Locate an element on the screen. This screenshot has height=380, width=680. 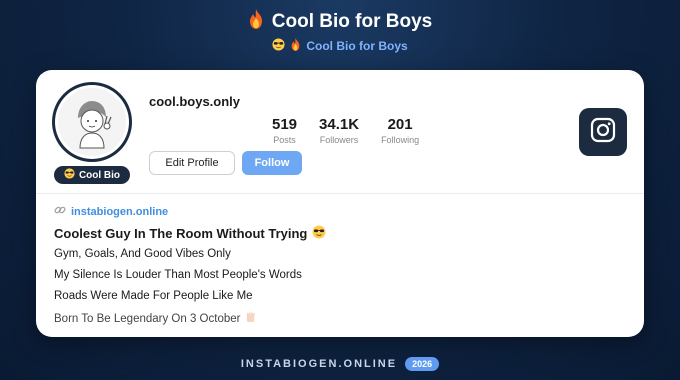
subtitle-row: Cool Bio for Boys is located at coordinates (340, 46).